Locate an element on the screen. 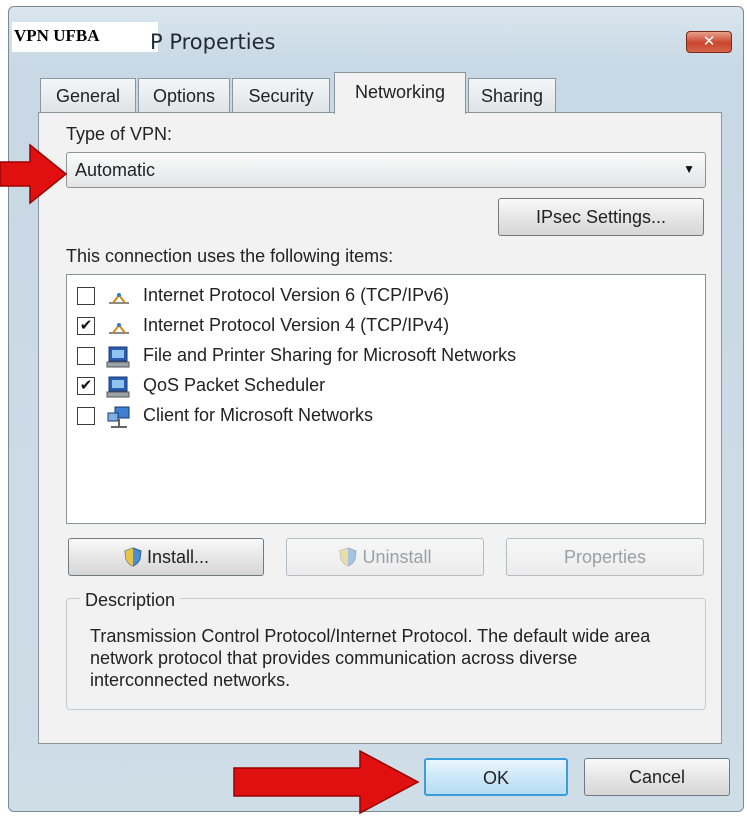  tab-sharing: Sharing is located at coordinates (512, 95).